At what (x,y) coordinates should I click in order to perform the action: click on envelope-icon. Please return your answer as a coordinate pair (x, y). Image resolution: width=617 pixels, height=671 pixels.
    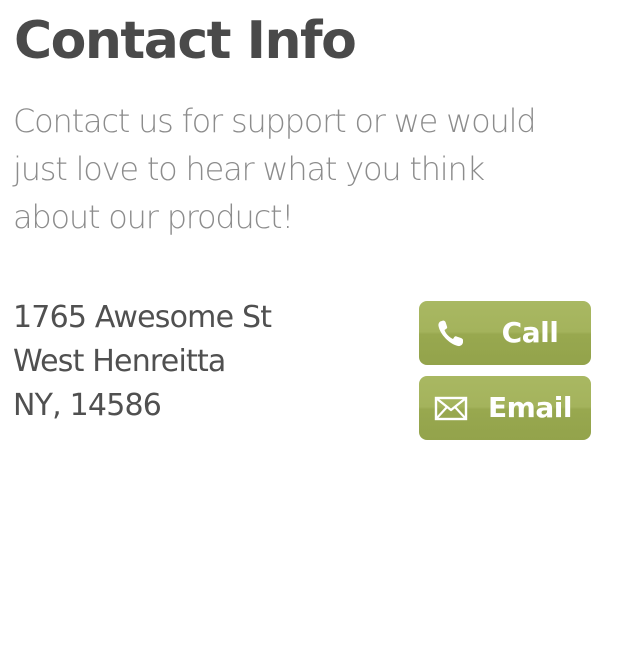
    Looking at the image, I should click on (451, 408).